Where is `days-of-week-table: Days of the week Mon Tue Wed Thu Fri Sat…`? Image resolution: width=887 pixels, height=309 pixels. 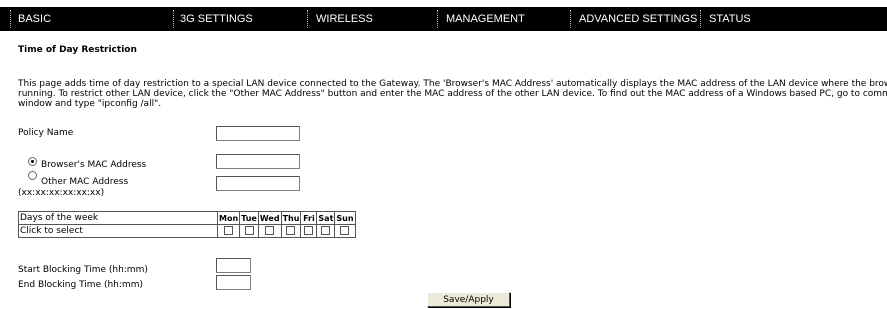
days-of-week-table: Days of the week Mon Tue Wed Thu Fri Sat… is located at coordinates (187, 224).